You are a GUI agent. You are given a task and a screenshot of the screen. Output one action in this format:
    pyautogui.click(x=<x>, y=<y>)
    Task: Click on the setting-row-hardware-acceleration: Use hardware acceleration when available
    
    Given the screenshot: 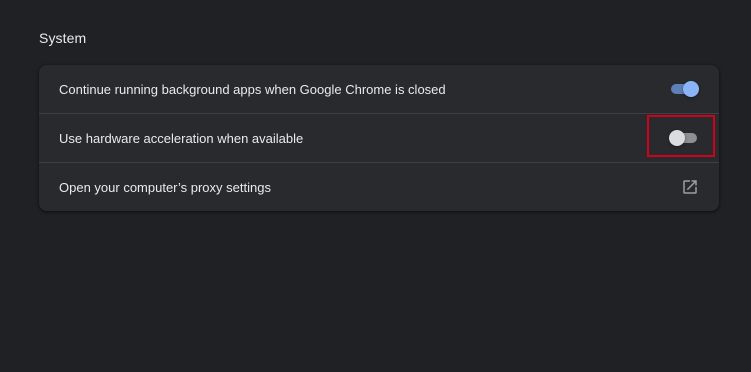 What is the action you would take?
    pyautogui.click(x=379, y=137)
    